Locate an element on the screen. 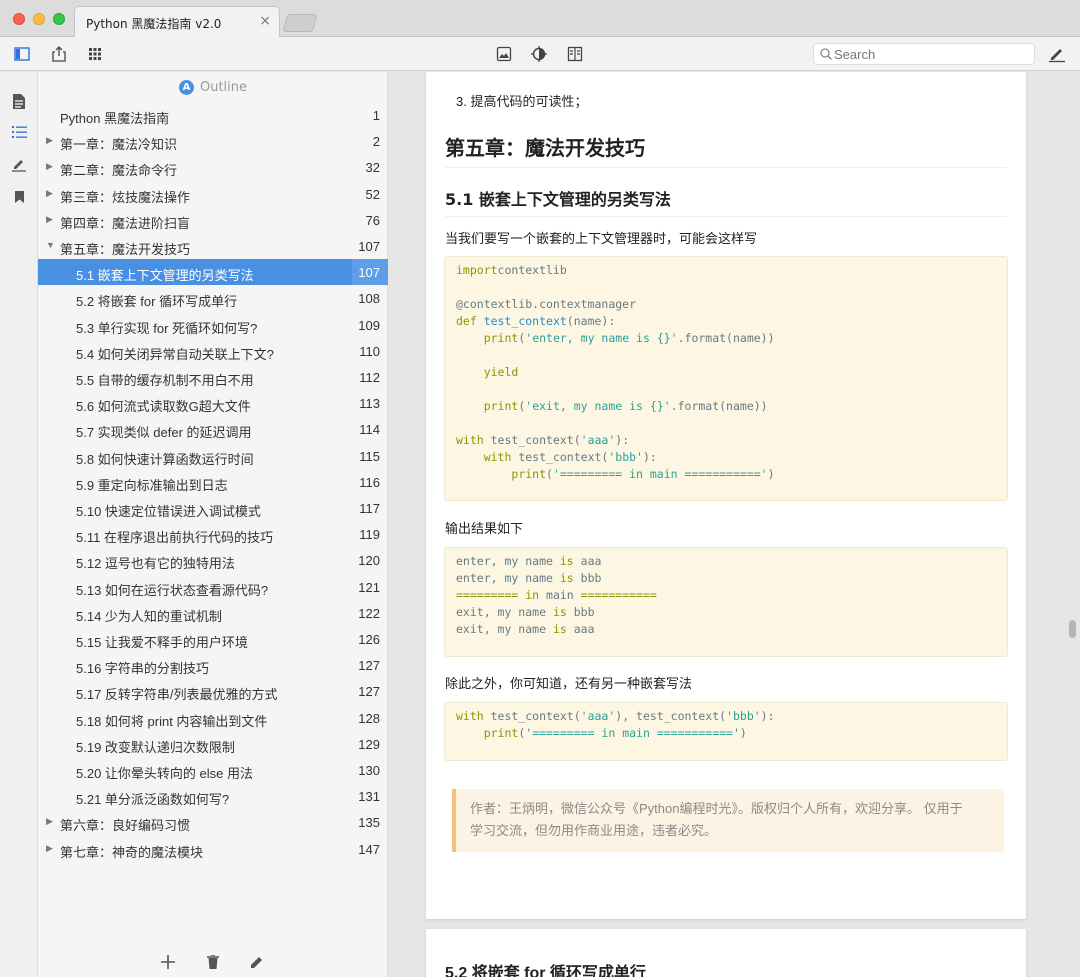  outline-chapter-item: ▼ 第五章：魔法开发技巧 107 is located at coordinates (213, 246).